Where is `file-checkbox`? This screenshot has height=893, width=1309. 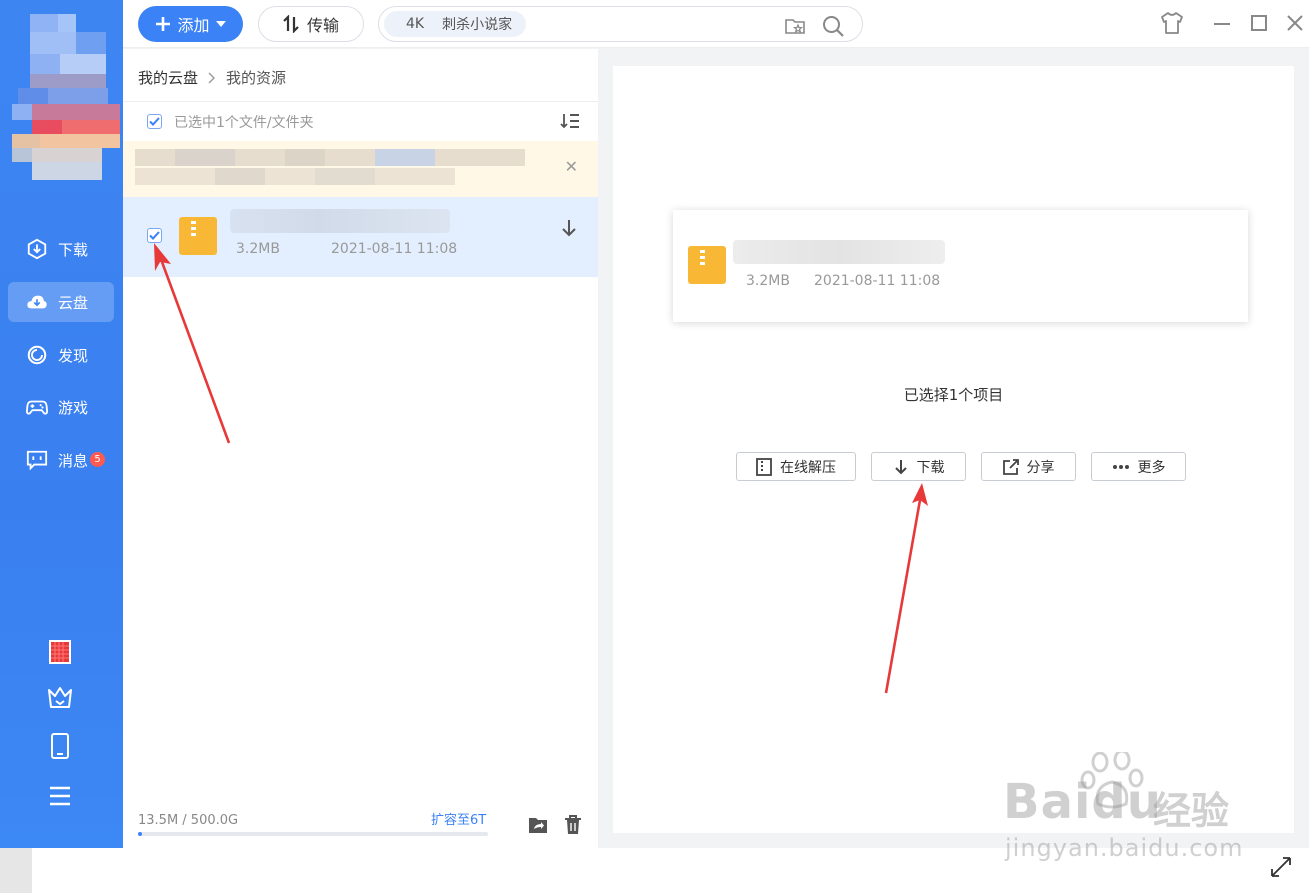 file-checkbox is located at coordinates (154, 235).